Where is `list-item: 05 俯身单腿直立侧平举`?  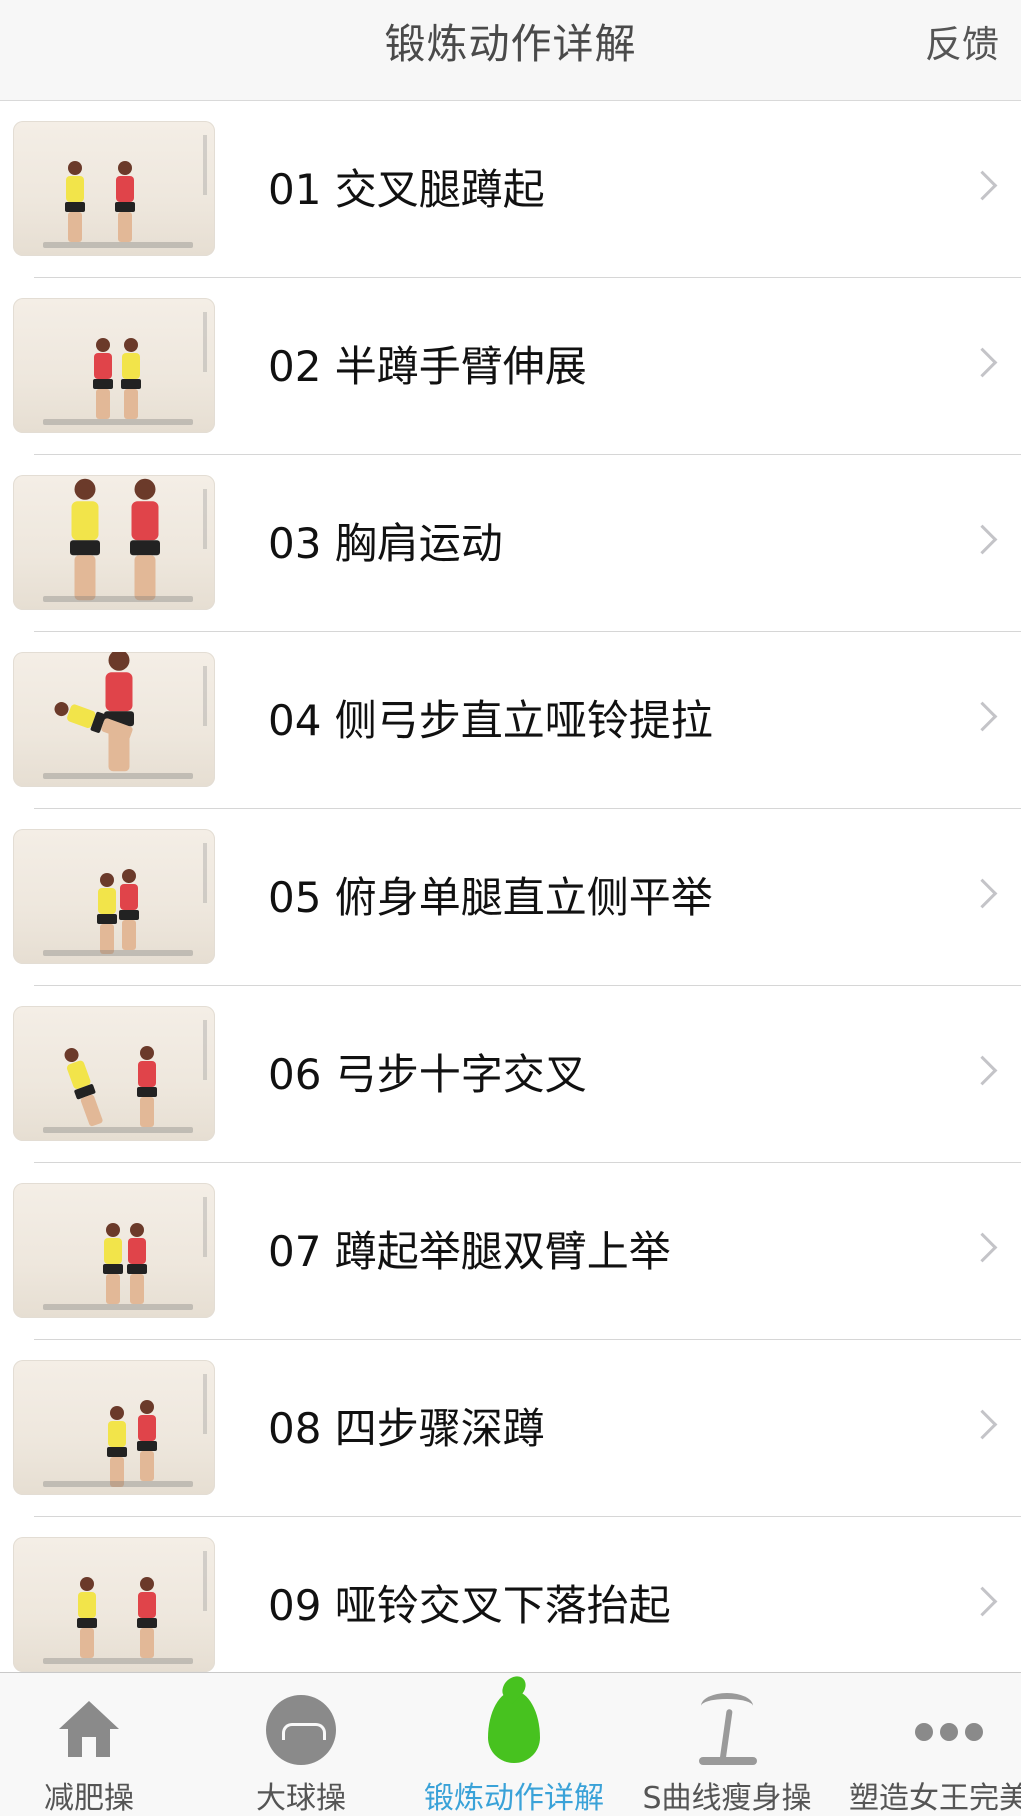
list-item: 05 俯身单腿直立侧平举 is located at coordinates (510, 897).